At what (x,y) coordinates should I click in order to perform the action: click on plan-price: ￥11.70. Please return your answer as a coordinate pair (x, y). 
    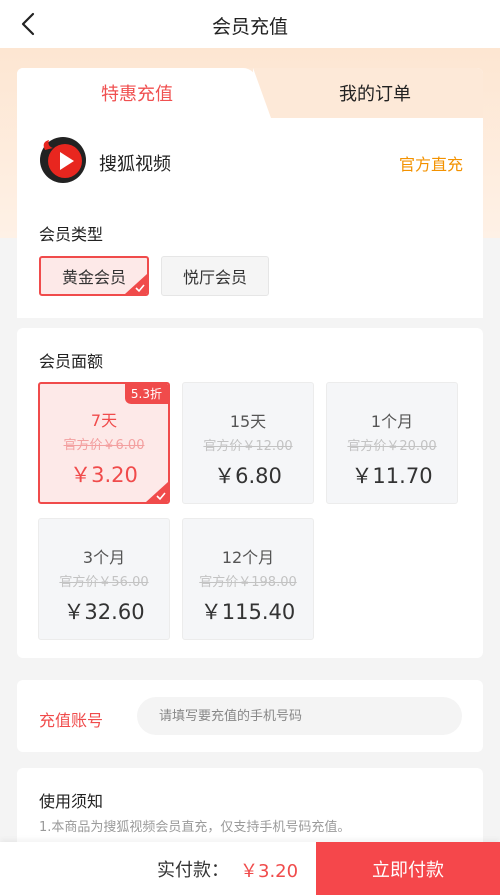
    Looking at the image, I should click on (392, 476).